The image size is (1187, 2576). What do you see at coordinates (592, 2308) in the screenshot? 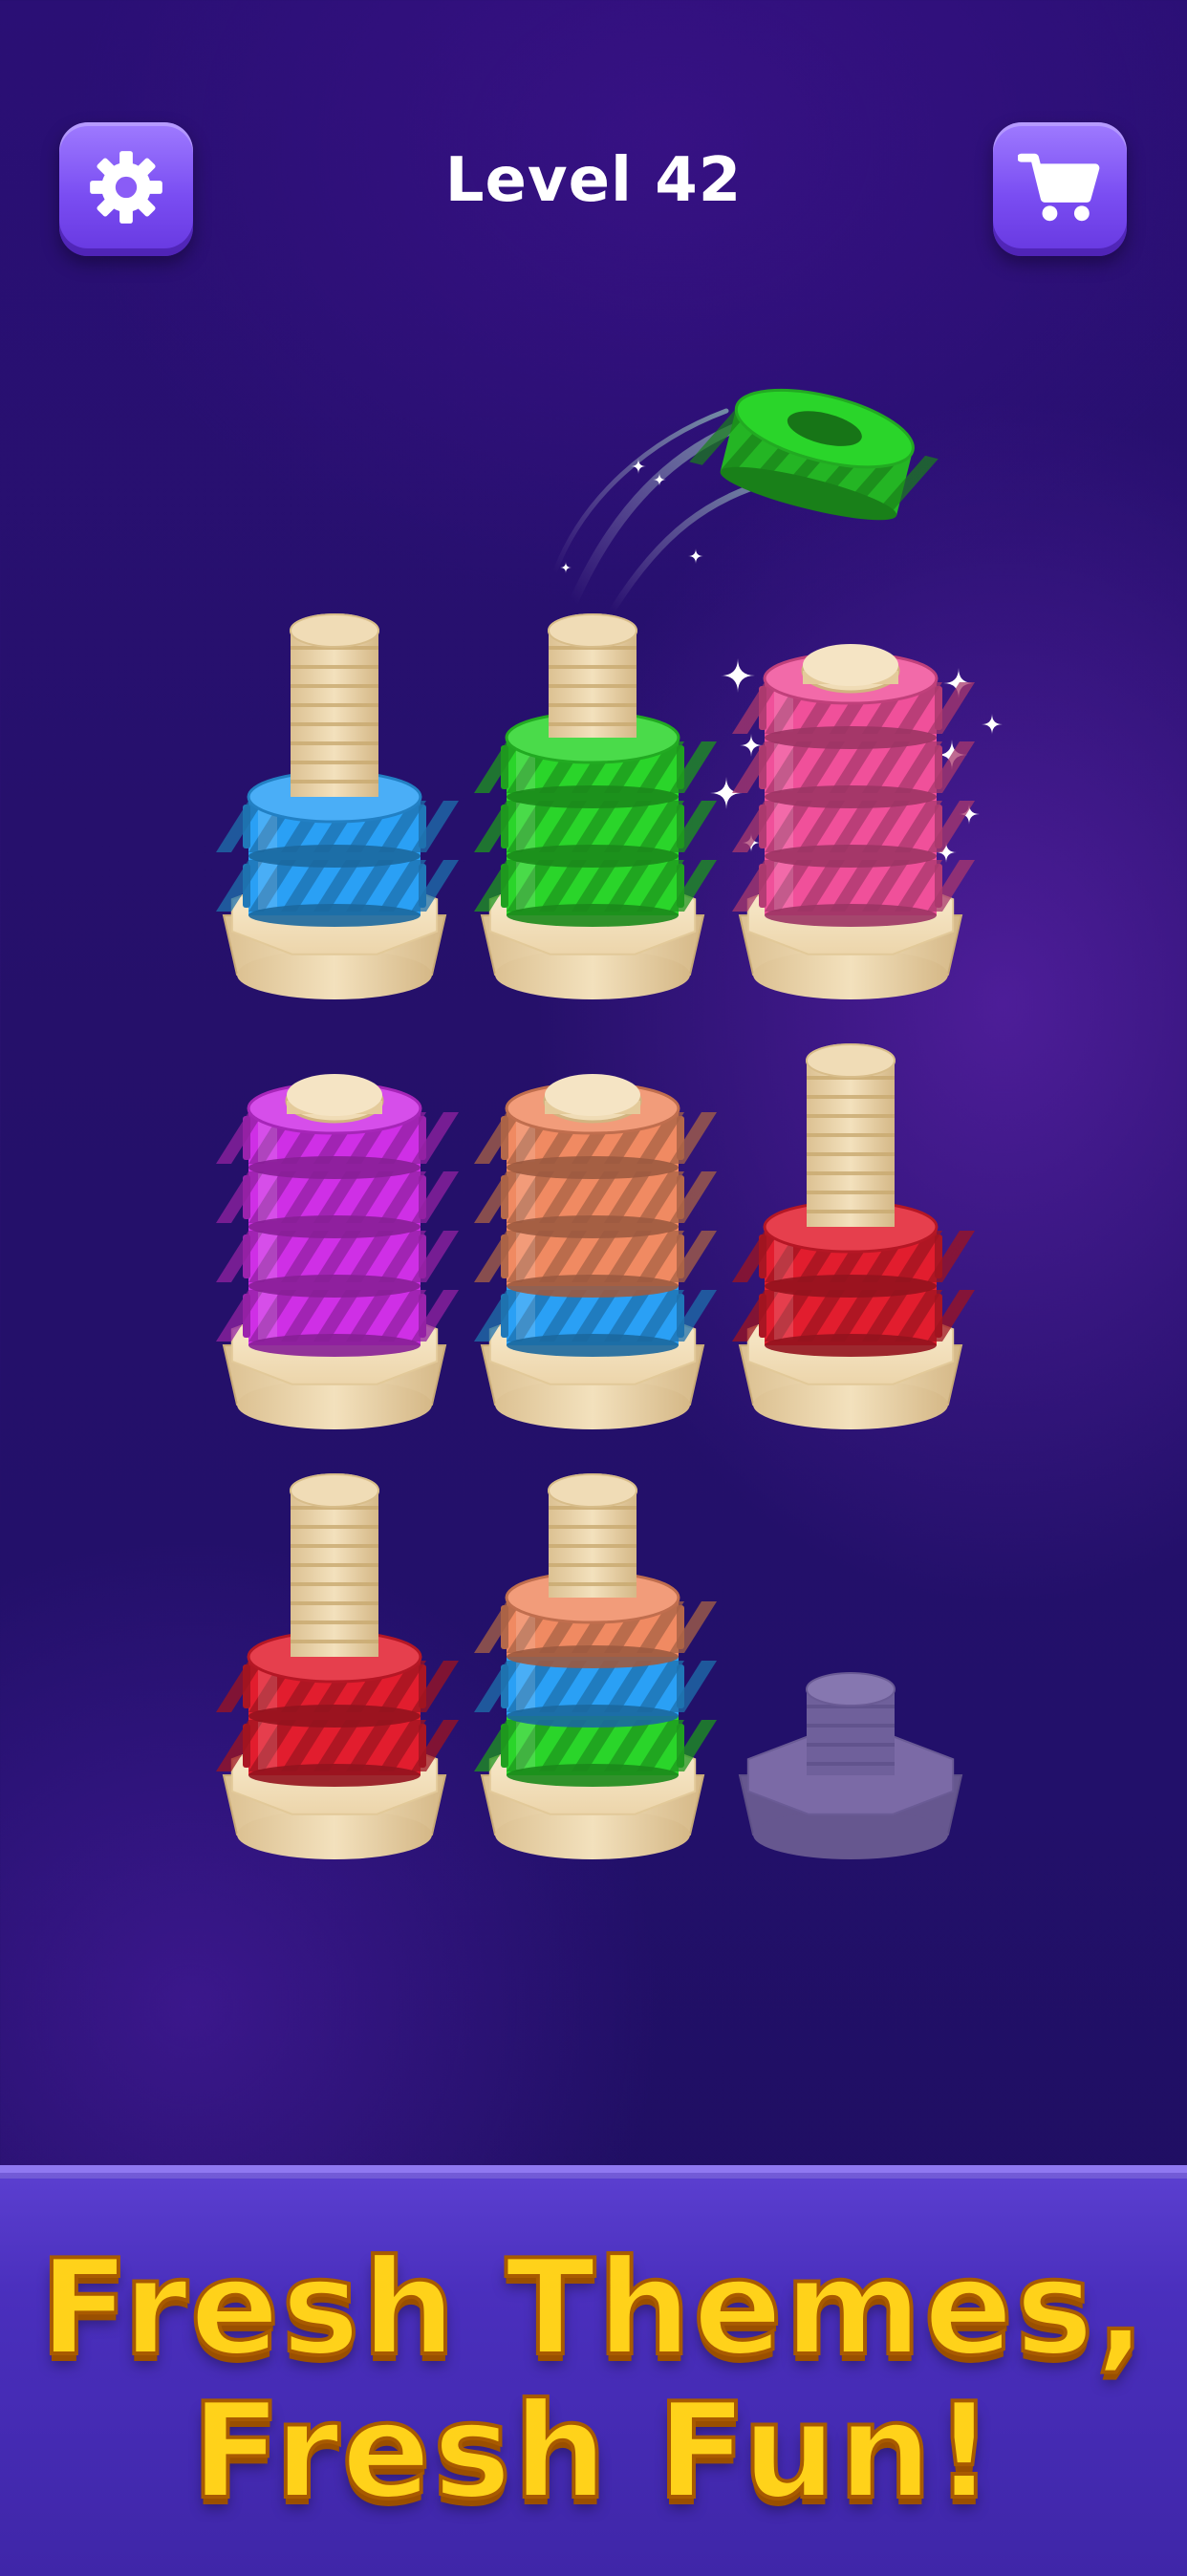
I see `promo-headline-line1: Fresh Themes,` at bounding box center [592, 2308].